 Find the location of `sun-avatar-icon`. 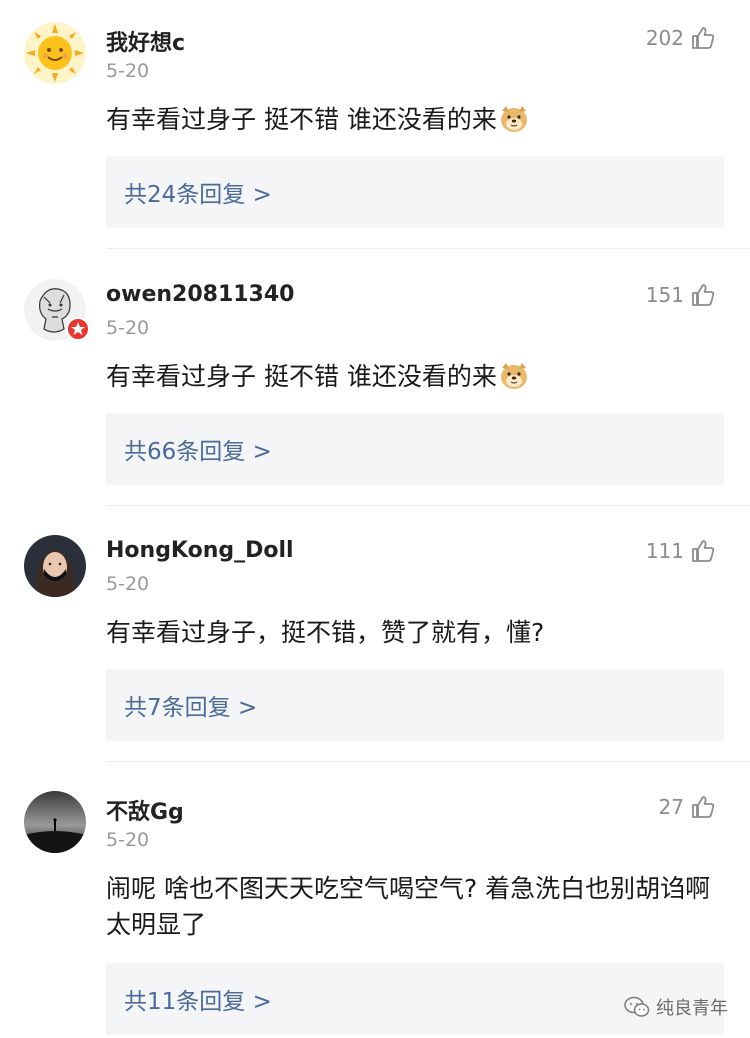

sun-avatar-icon is located at coordinates (55, 53).